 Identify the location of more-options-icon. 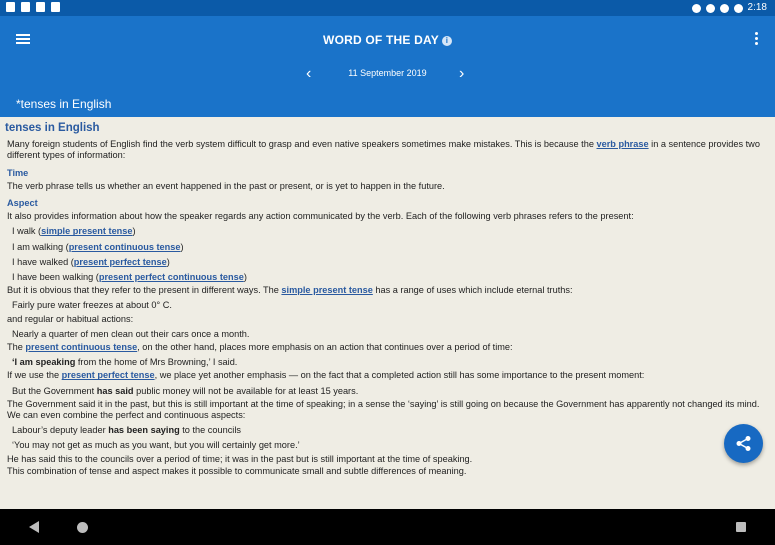
(757, 39).